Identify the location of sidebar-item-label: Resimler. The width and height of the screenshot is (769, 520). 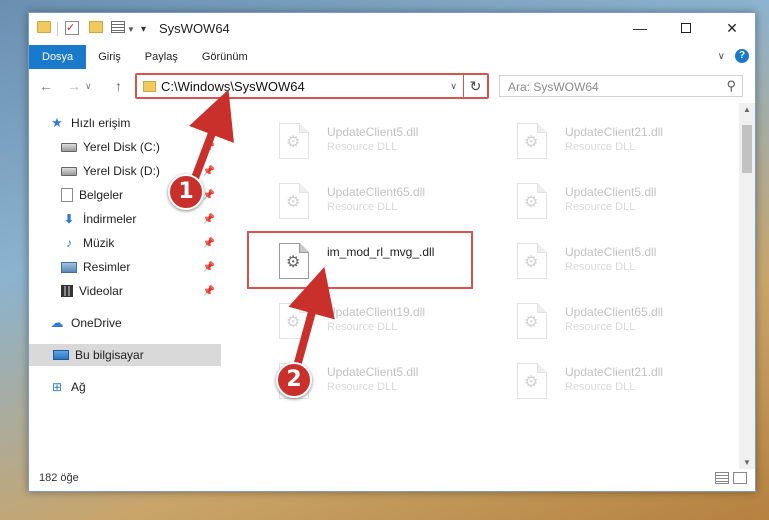
(107, 267).